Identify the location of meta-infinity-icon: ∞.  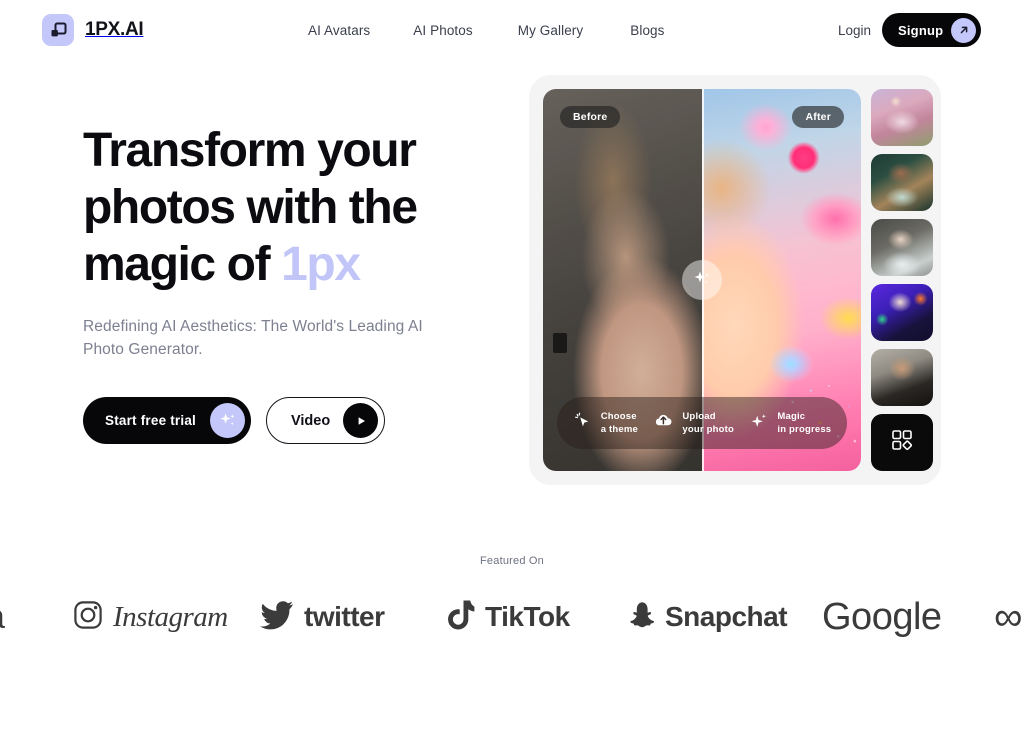
(1008, 616).